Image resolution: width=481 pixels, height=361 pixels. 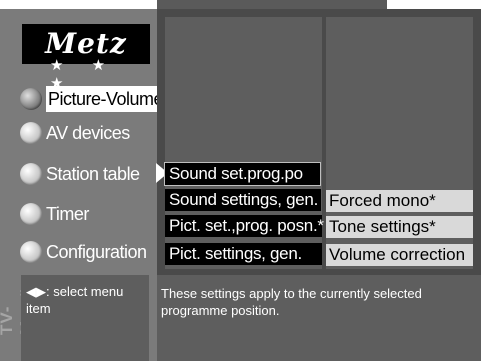 I want to click on menu-item-label: AV devices, so click(x=88, y=133).